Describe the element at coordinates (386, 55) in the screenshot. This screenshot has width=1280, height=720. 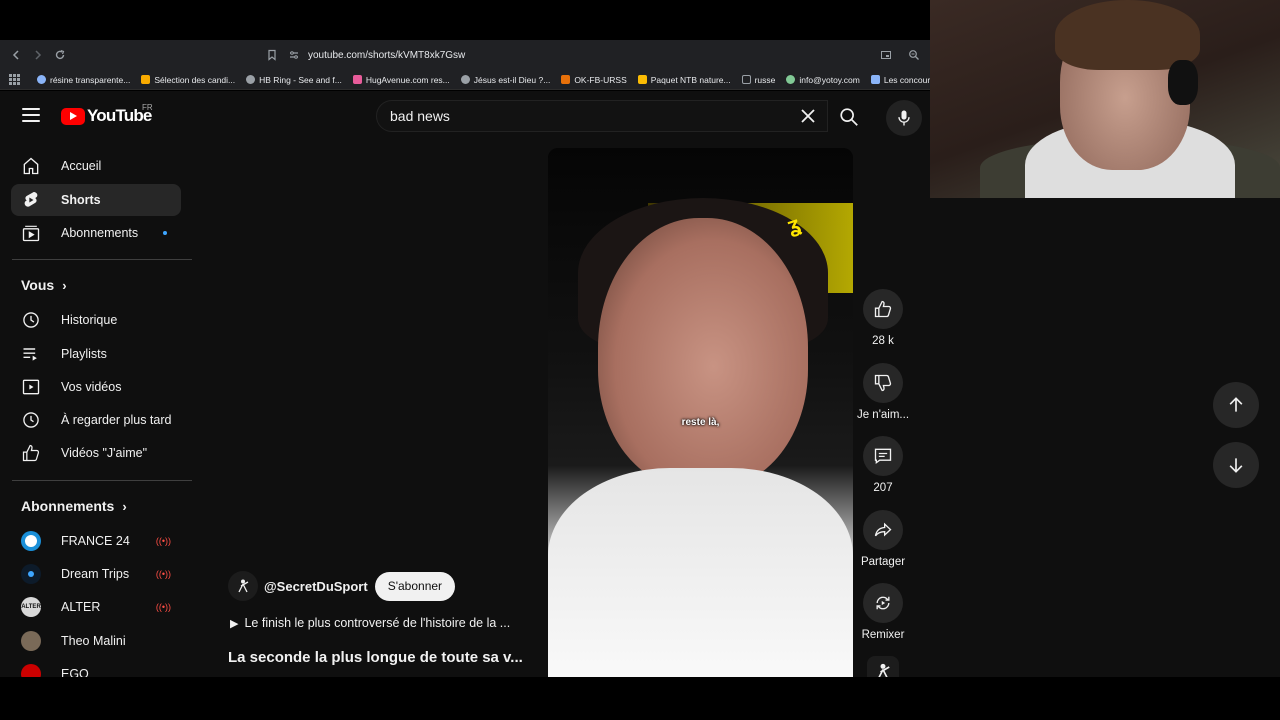
I see `url-text: youtube.com/shorts/kVMT8xk7Gsw` at that location.